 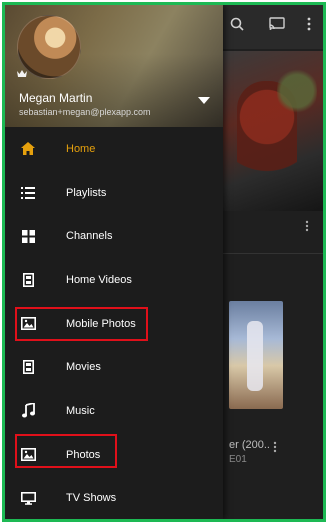 What do you see at coordinates (91, 498) in the screenshot?
I see `menu-item-label: TV Shows` at bounding box center [91, 498].